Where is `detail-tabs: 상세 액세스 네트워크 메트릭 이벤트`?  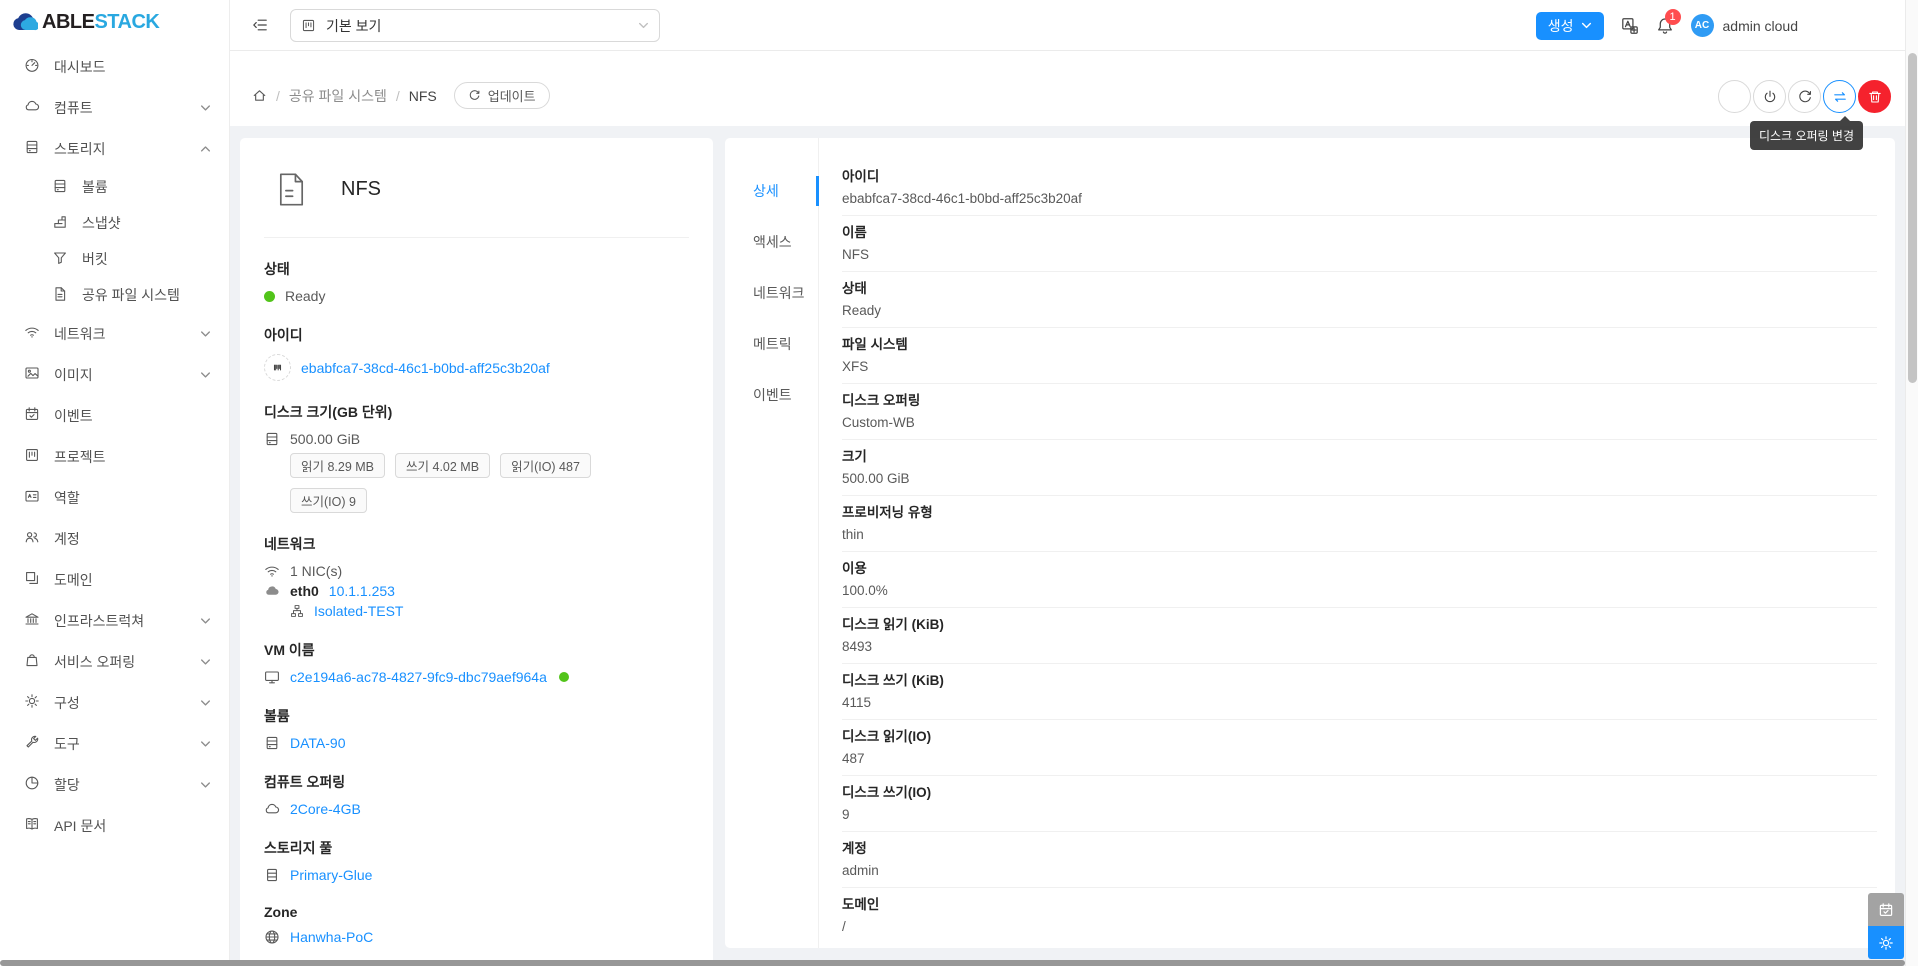
detail-tabs: 상세 액세스 네트워크 메트릭 이벤트 is located at coordinates (772, 543).